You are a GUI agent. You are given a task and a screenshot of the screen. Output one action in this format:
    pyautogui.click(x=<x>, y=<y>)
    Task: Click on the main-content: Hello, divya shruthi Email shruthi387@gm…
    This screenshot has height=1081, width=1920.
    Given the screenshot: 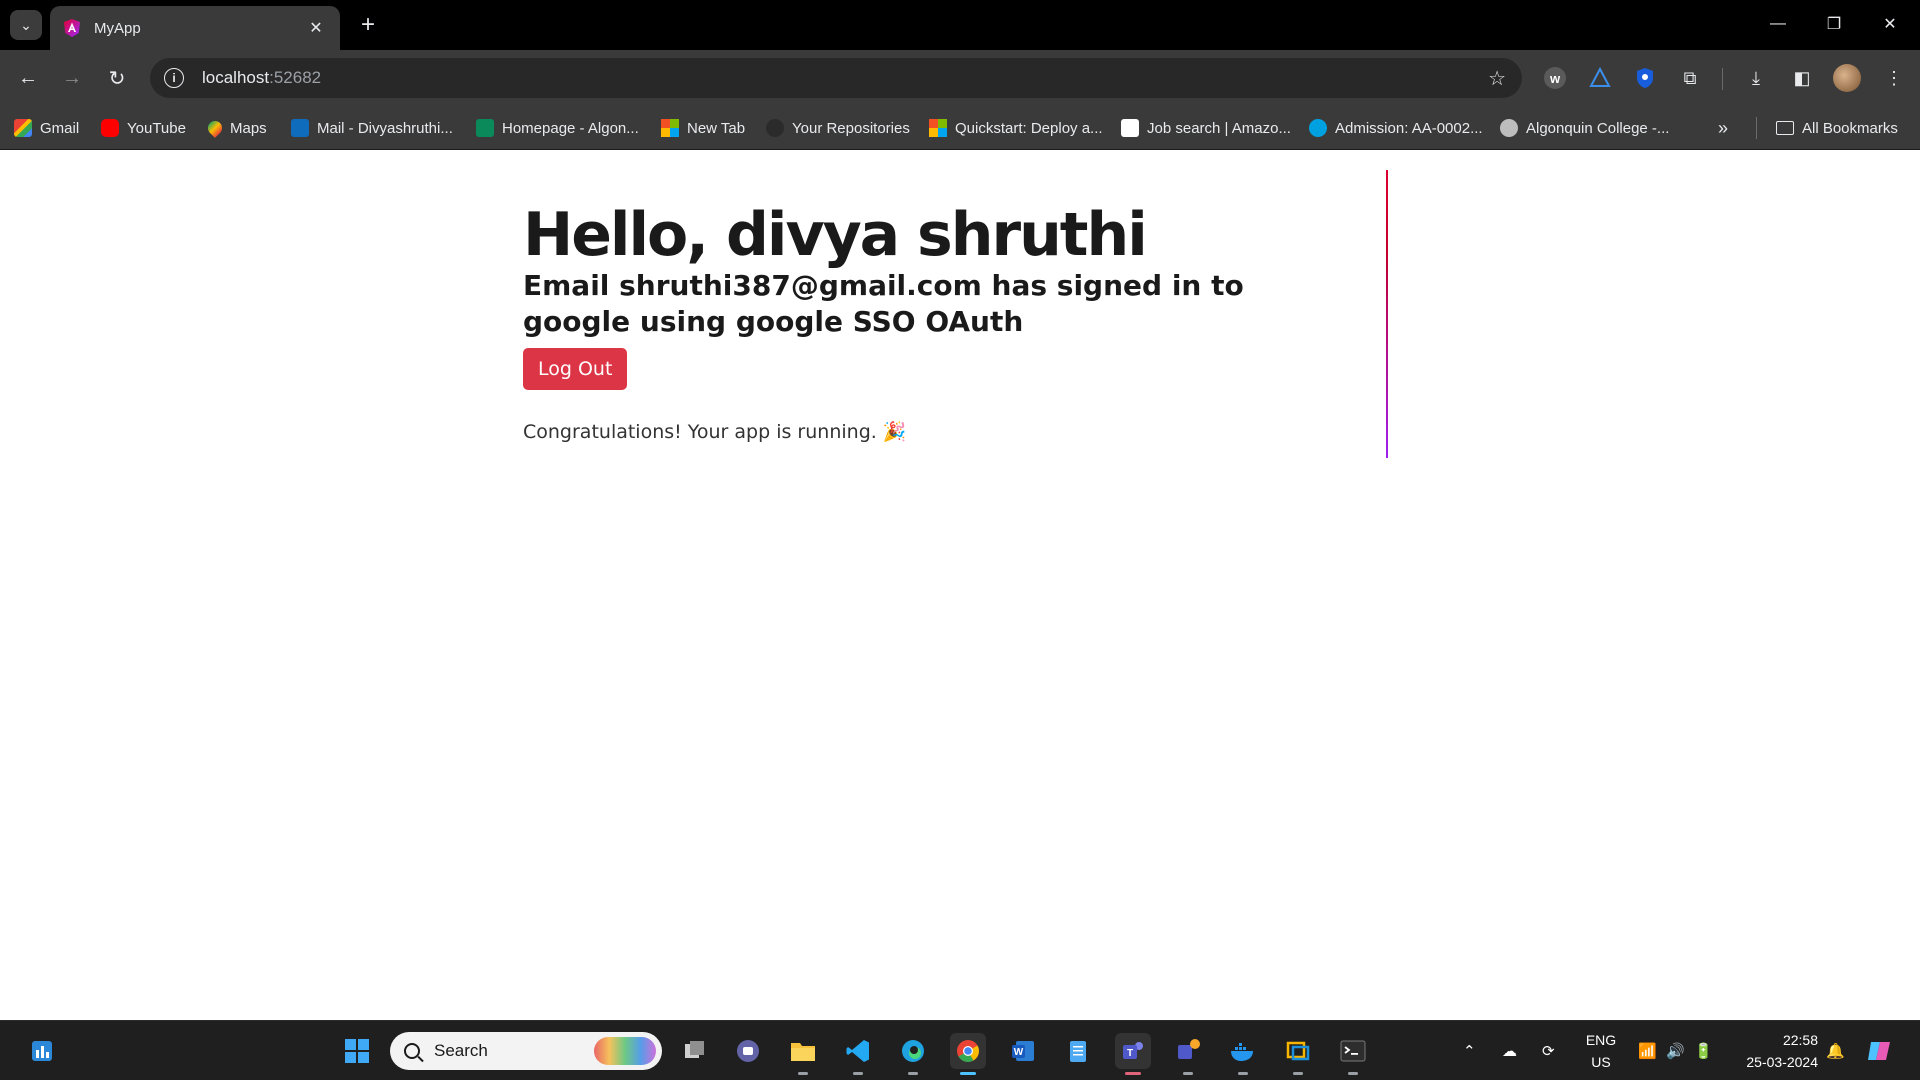 What is the action you would take?
    pyautogui.click(x=933, y=321)
    